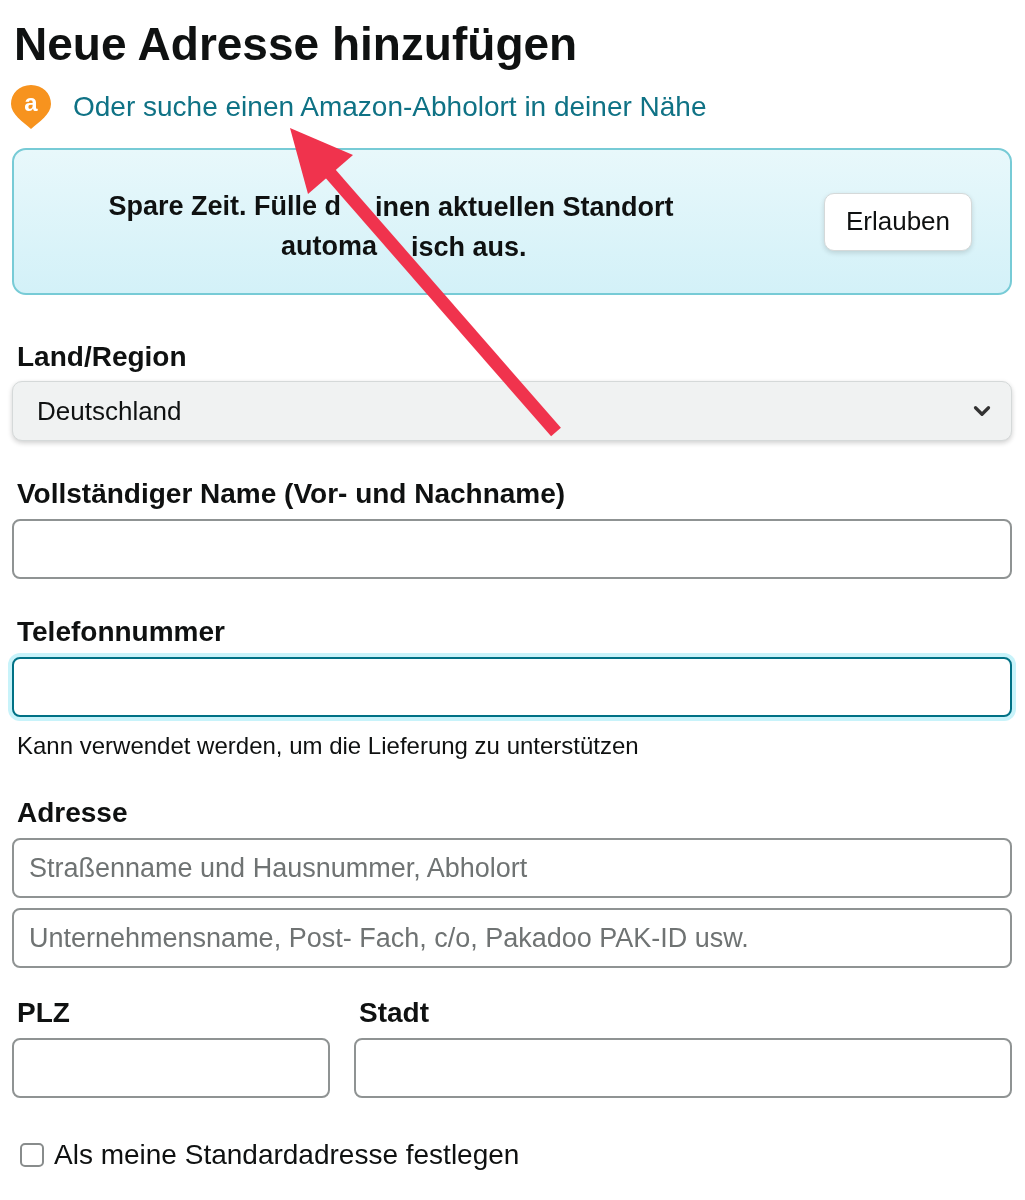 Image resolution: width=1025 pixels, height=1200 pixels. I want to click on banner-text: isch aus., so click(469, 247).